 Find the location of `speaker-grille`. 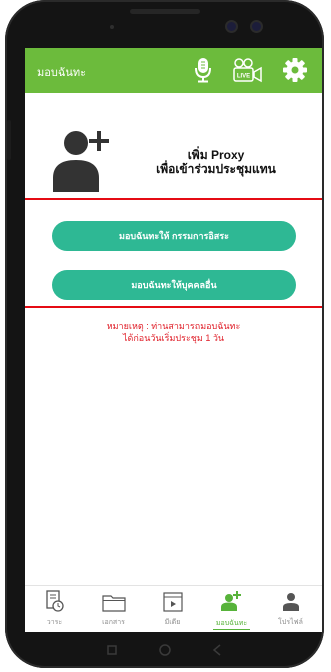

speaker-grille is located at coordinates (164, 11).